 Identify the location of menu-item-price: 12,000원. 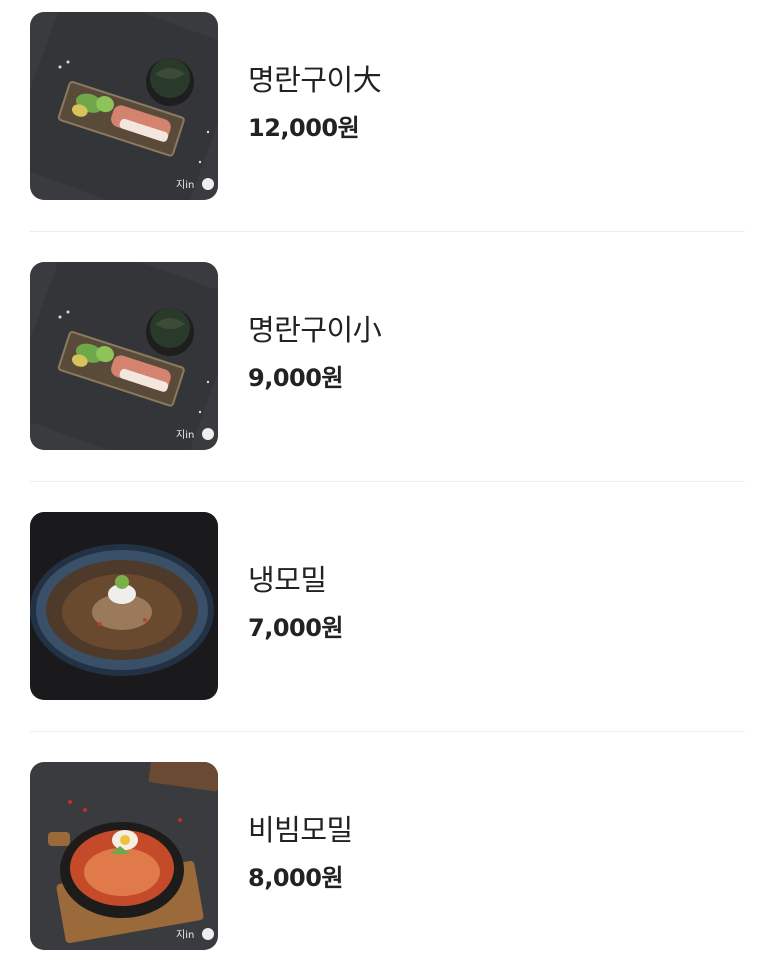
(304, 127).